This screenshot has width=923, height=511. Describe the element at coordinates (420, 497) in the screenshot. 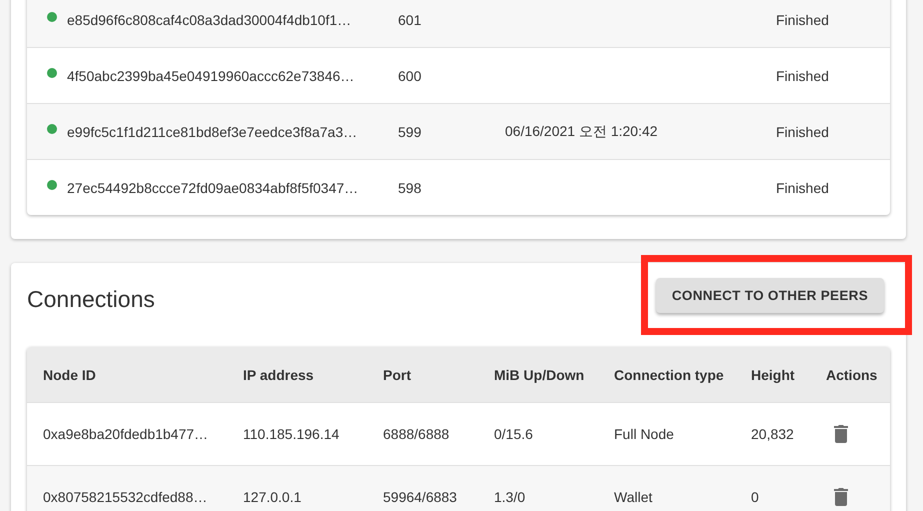

I see `port: 59964/6883` at that location.